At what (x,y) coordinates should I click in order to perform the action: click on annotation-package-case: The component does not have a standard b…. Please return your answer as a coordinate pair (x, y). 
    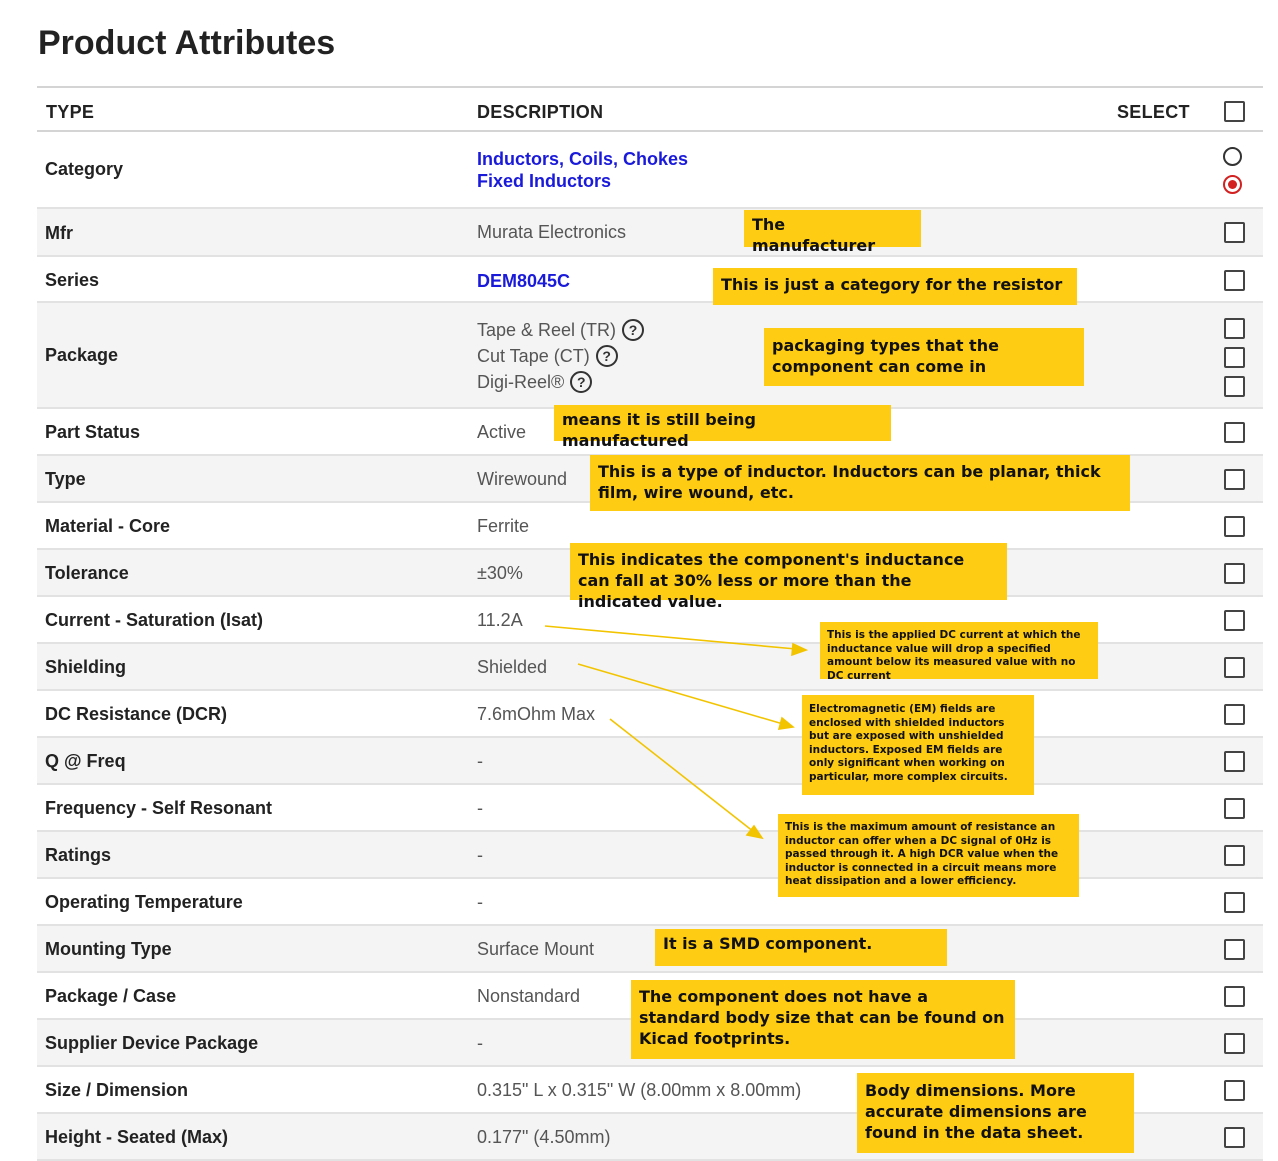
    Looking at the image, I should click on (823, 1019).